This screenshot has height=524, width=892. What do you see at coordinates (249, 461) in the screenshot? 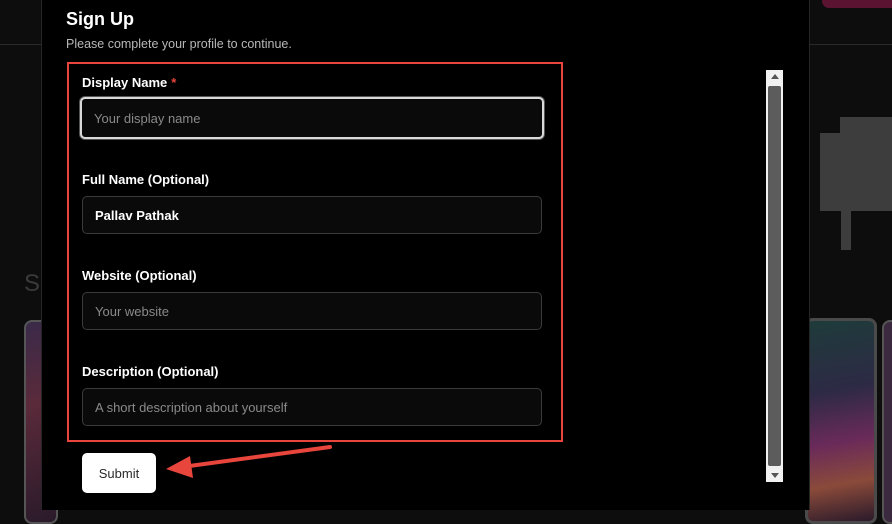
I see `annotation-arrow-icon` at bounding box center [249, 461].